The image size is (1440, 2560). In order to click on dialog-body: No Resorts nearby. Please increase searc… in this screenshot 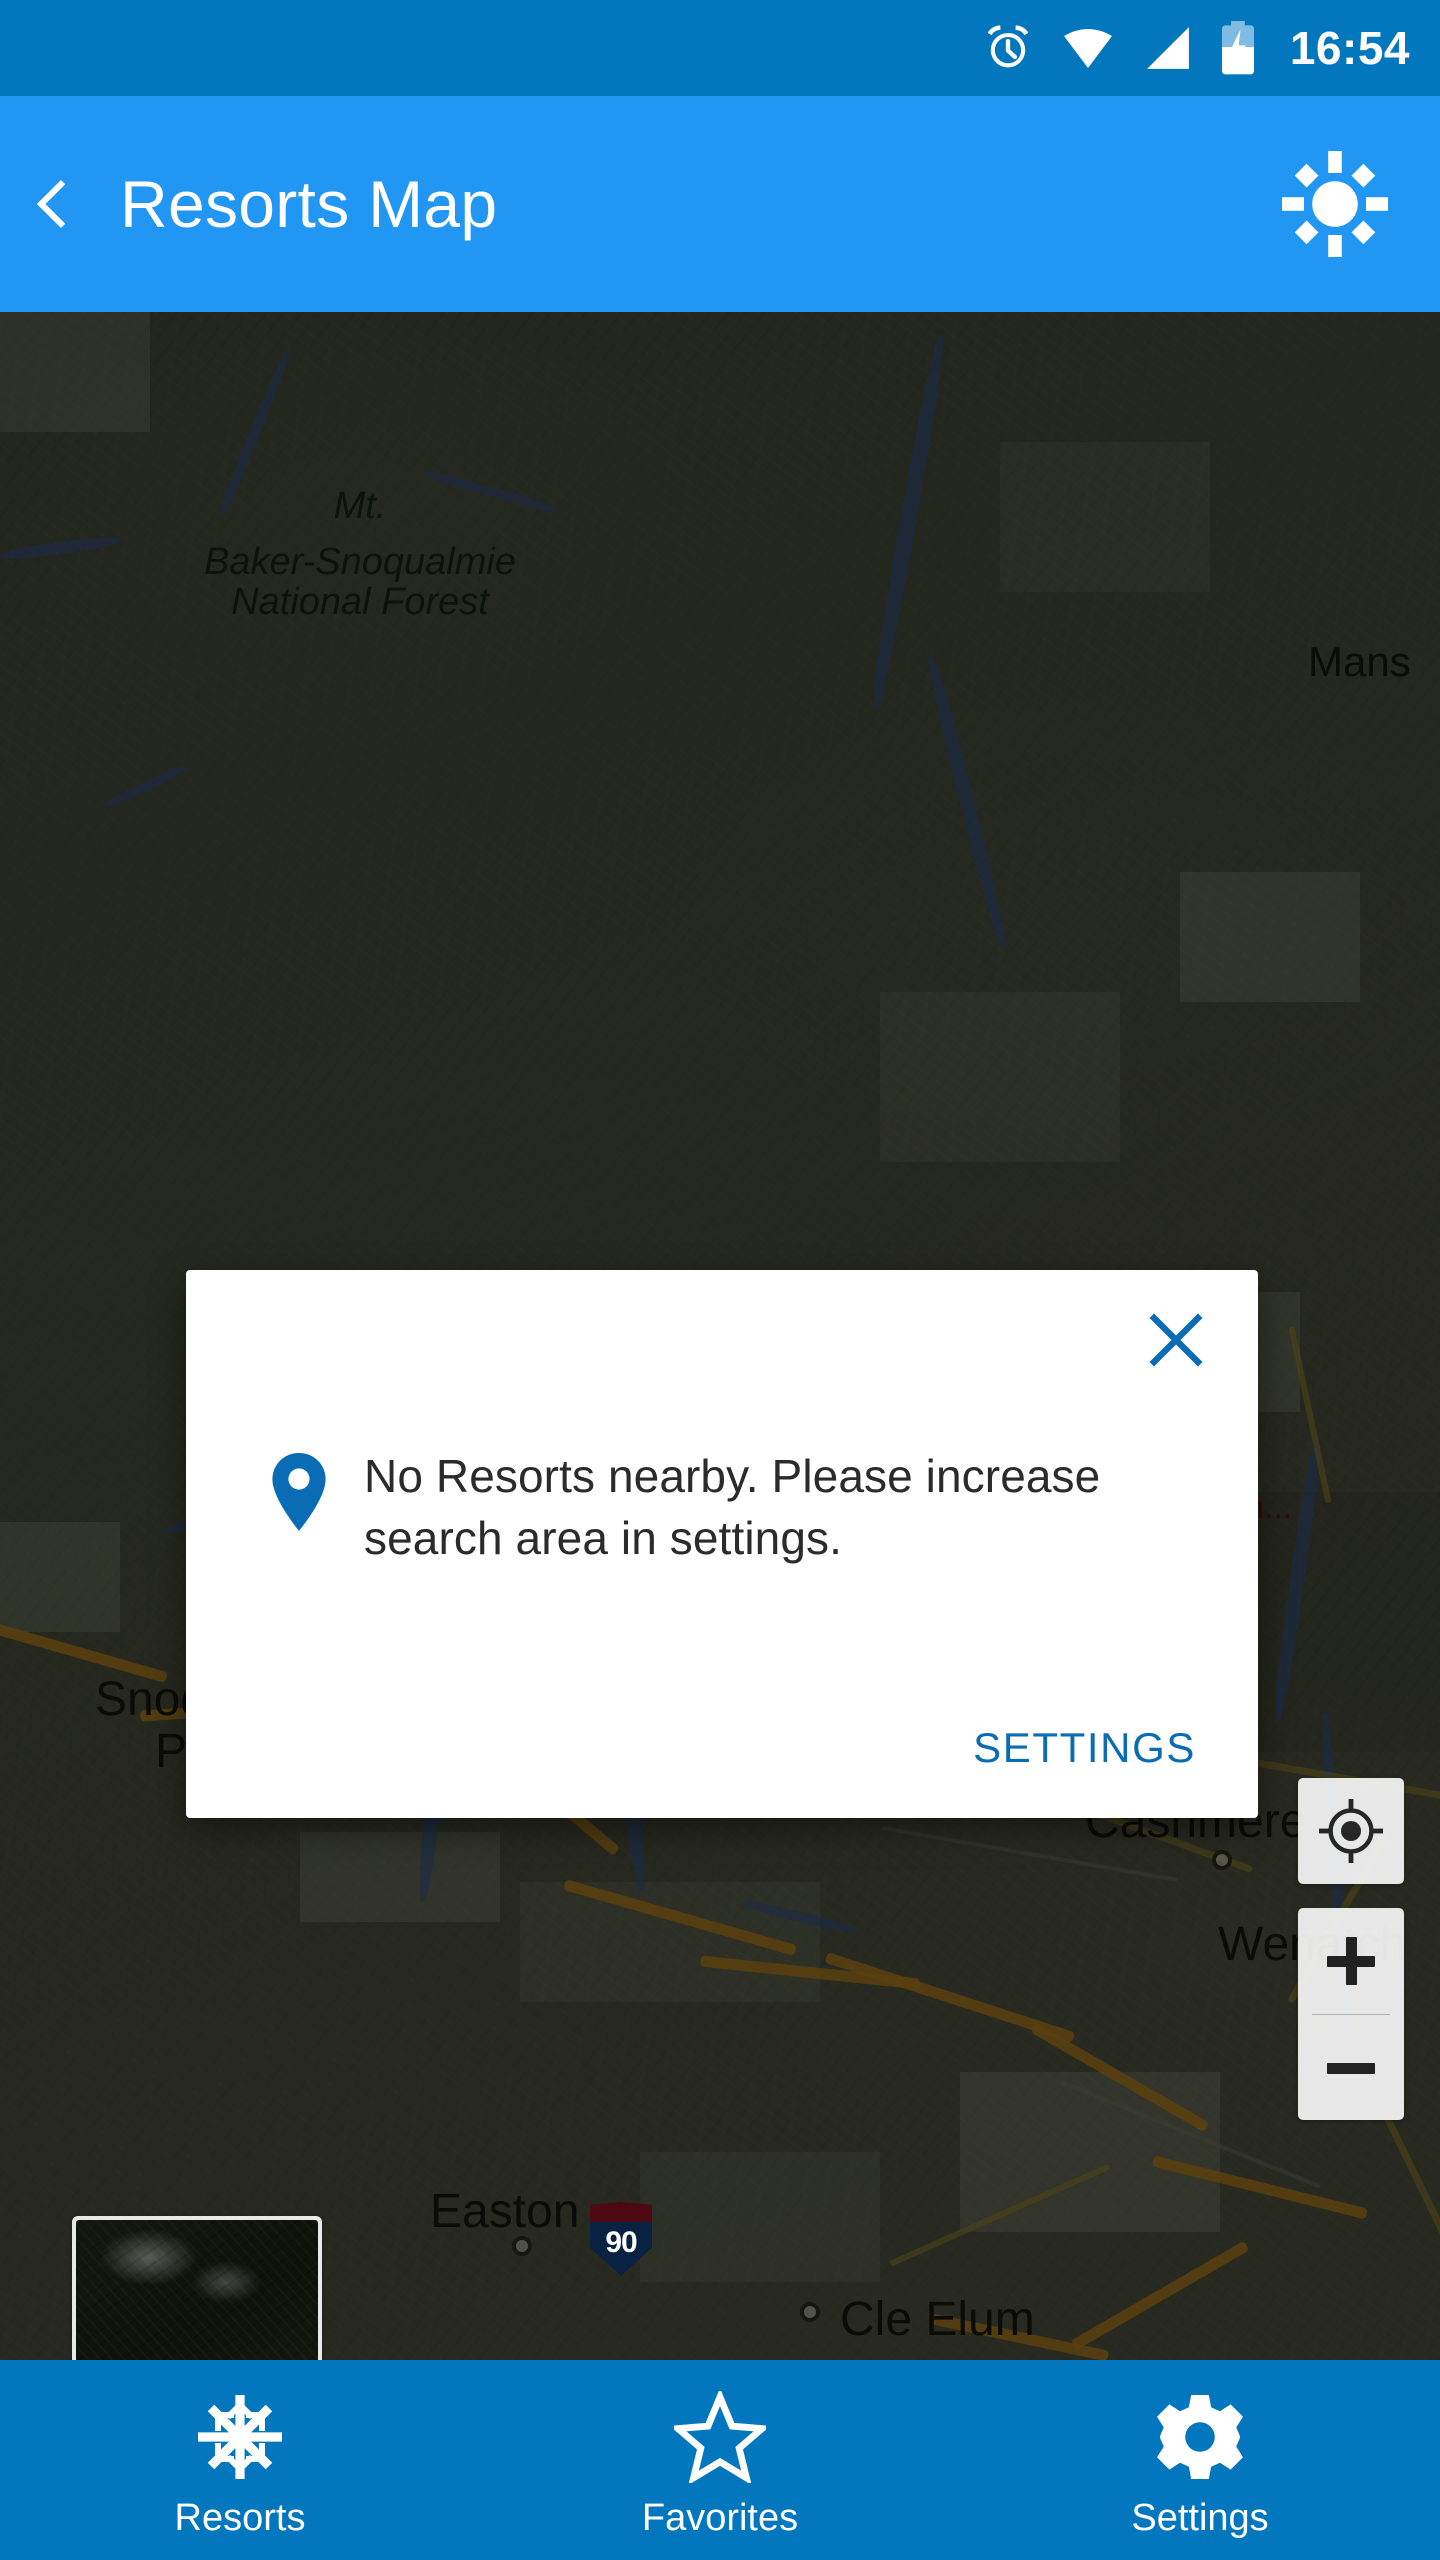, I will do `click(722, 1507)`.